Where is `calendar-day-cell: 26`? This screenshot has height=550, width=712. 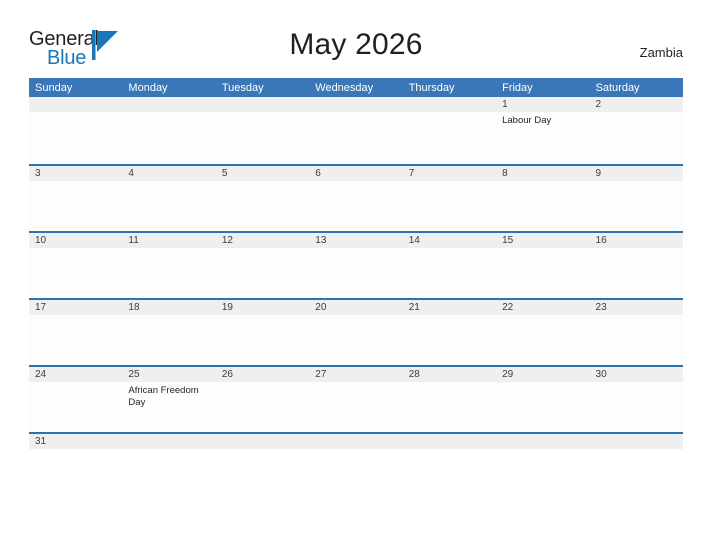
calendar-day-cell: 26 is located at coordinates (262, 399).